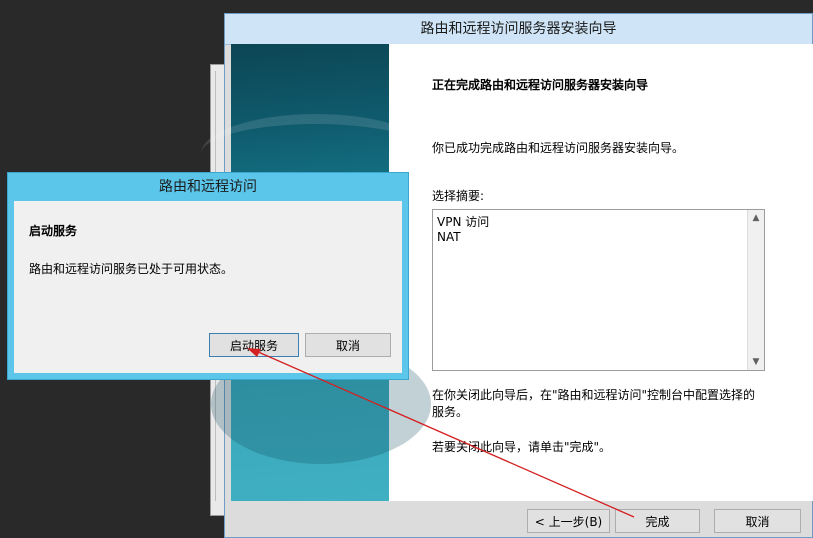  Describe the element at coordinates (445, 434) in the screenshot. I see `arrow-line` at that location.